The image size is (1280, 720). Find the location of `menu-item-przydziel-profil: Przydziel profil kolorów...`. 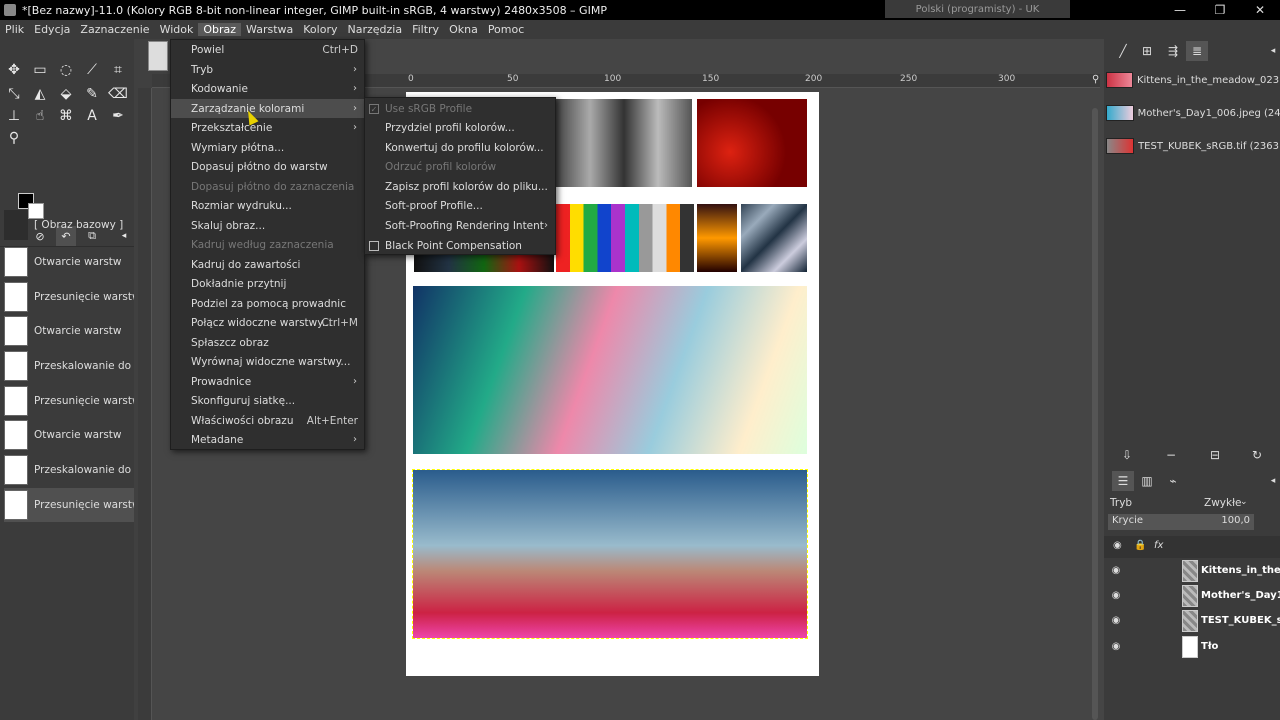

menu-item-przydziel-profil: Przydziel profil kolorów... is located at coordinates (460, 127).